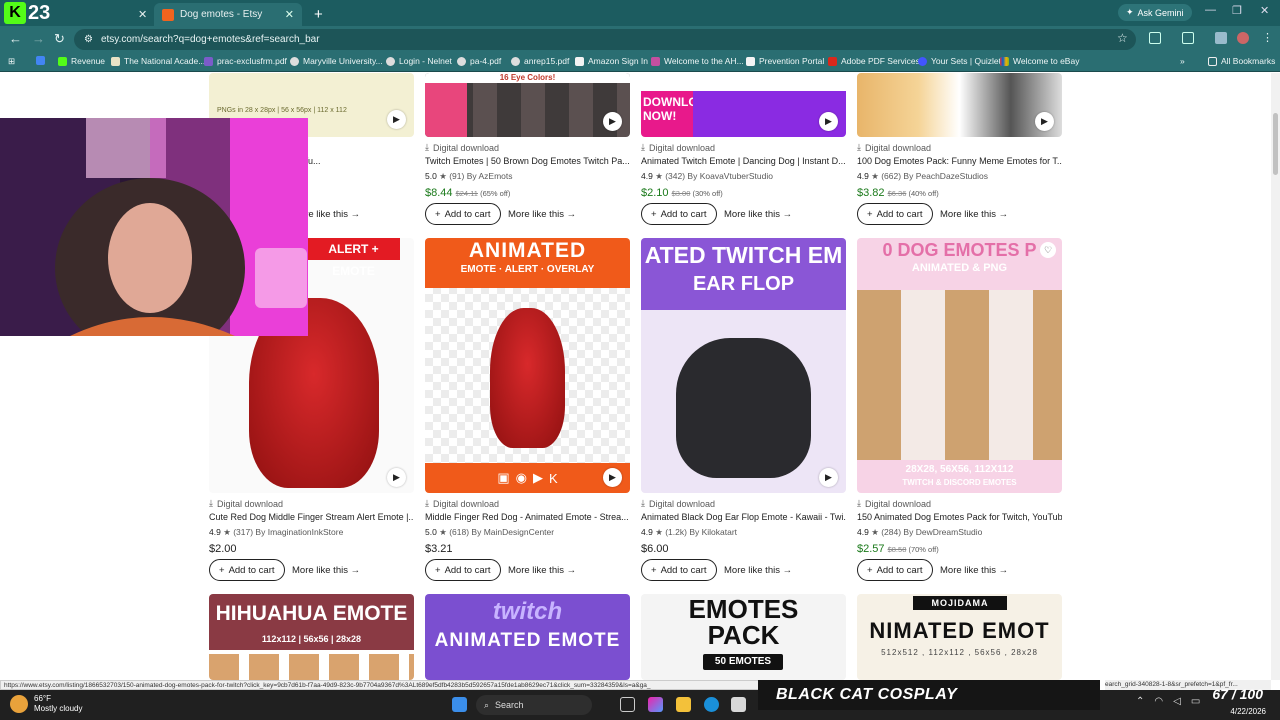  I want to click on ask-gemini-button: ✦ Ask Gemini, so click(1155, 12).